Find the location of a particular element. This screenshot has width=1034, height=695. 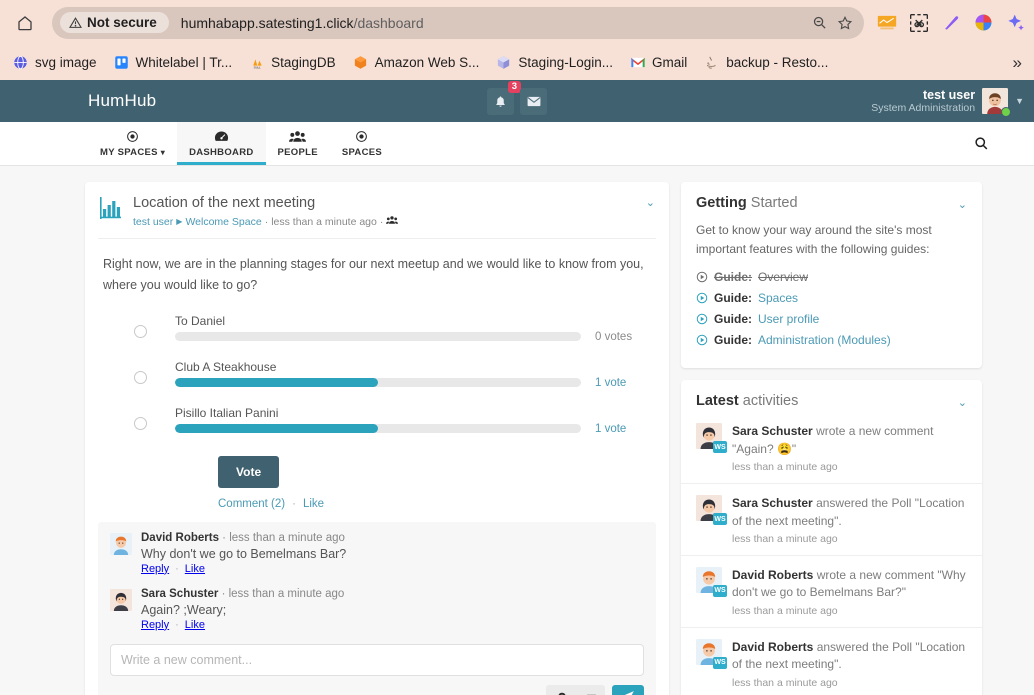

search-button is located at coordinates (1004, 143).